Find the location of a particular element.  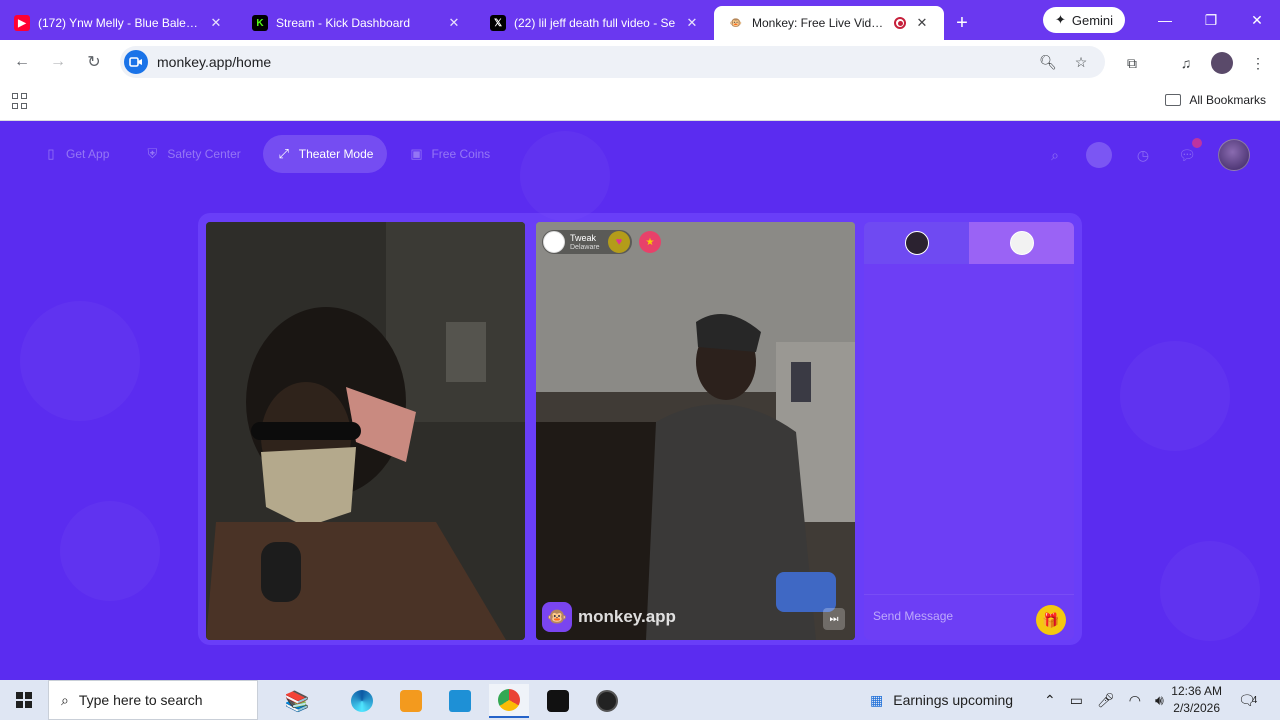

notification-dot is located at coordinates (1197, 143).